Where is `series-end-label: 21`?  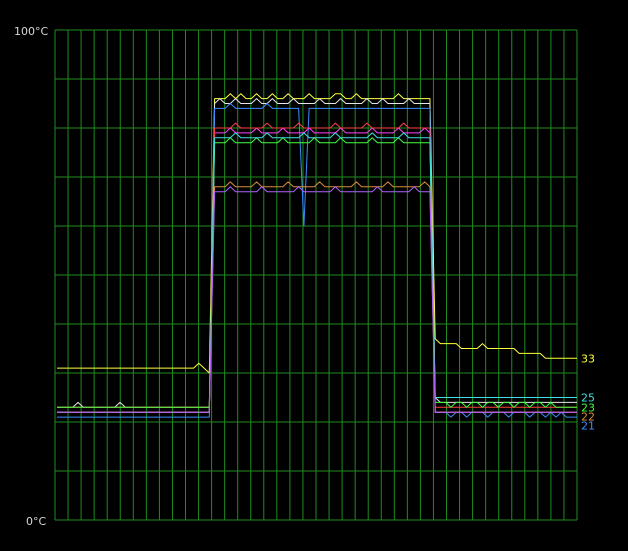
series-end-label: 21 is located at coordinates (588, 425).